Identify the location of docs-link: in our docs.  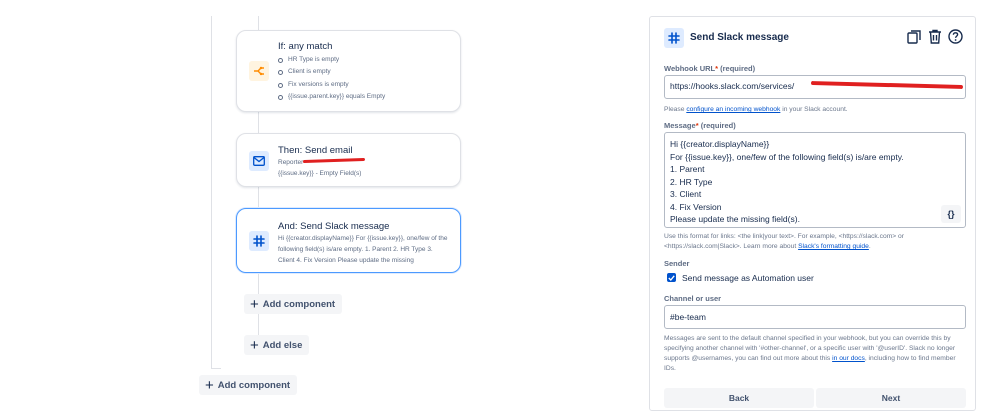
(848, 358).